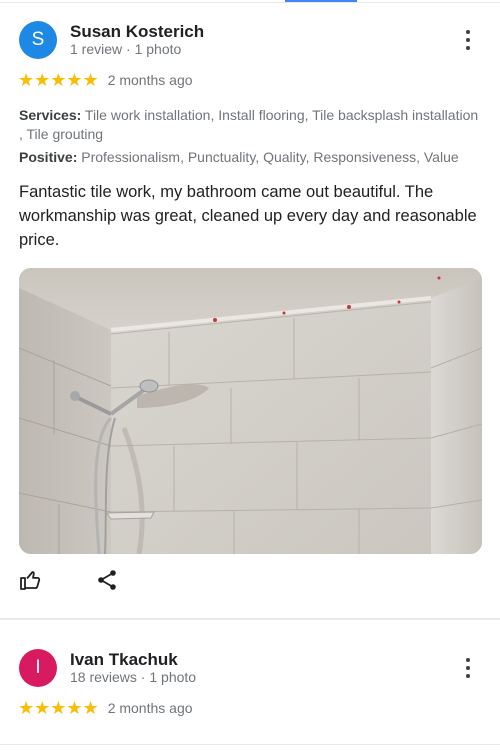  What do you see at coordinates (48, 157) in the screenshot?
I see `positive-label: Positive:` at bounding box center [48, 157].